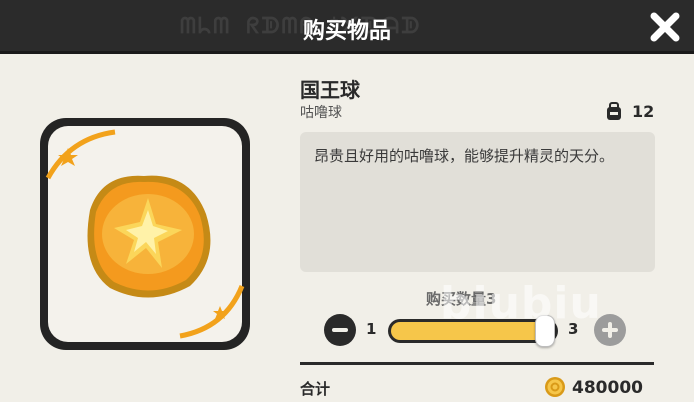  I want to click on item-name: 国王球, so click(330, 90).